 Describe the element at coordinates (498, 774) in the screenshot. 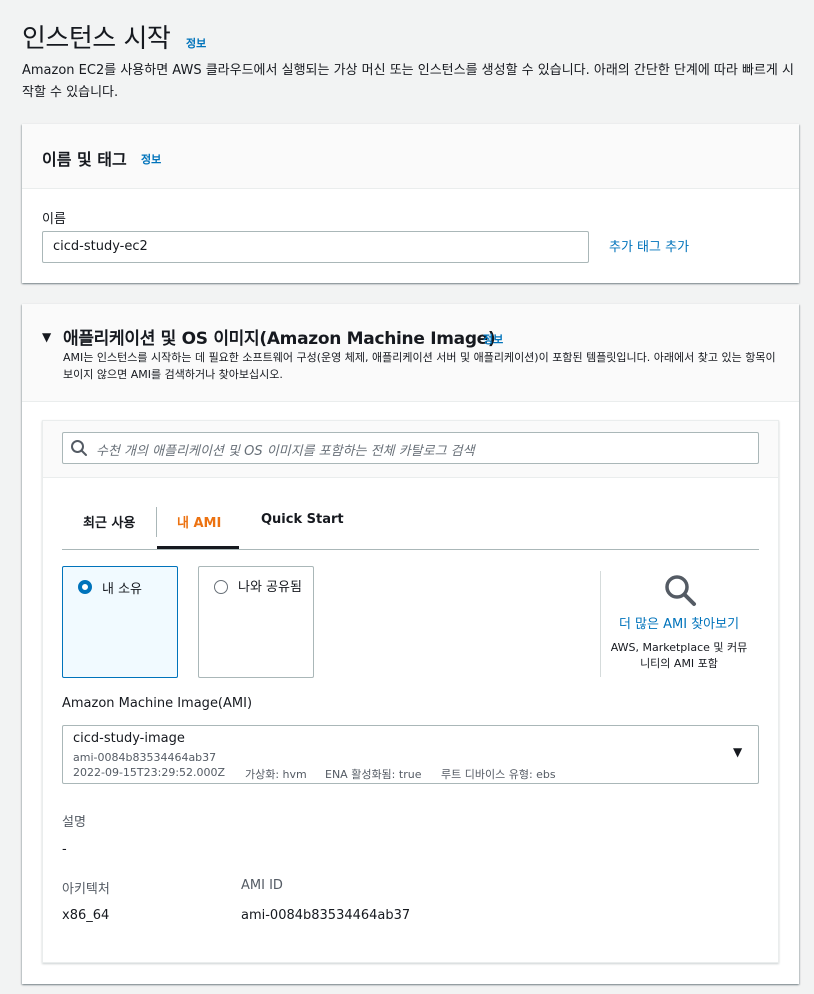

I see `ami-selected-root-device: 루트 디바이스 유형: ebs` at that location.